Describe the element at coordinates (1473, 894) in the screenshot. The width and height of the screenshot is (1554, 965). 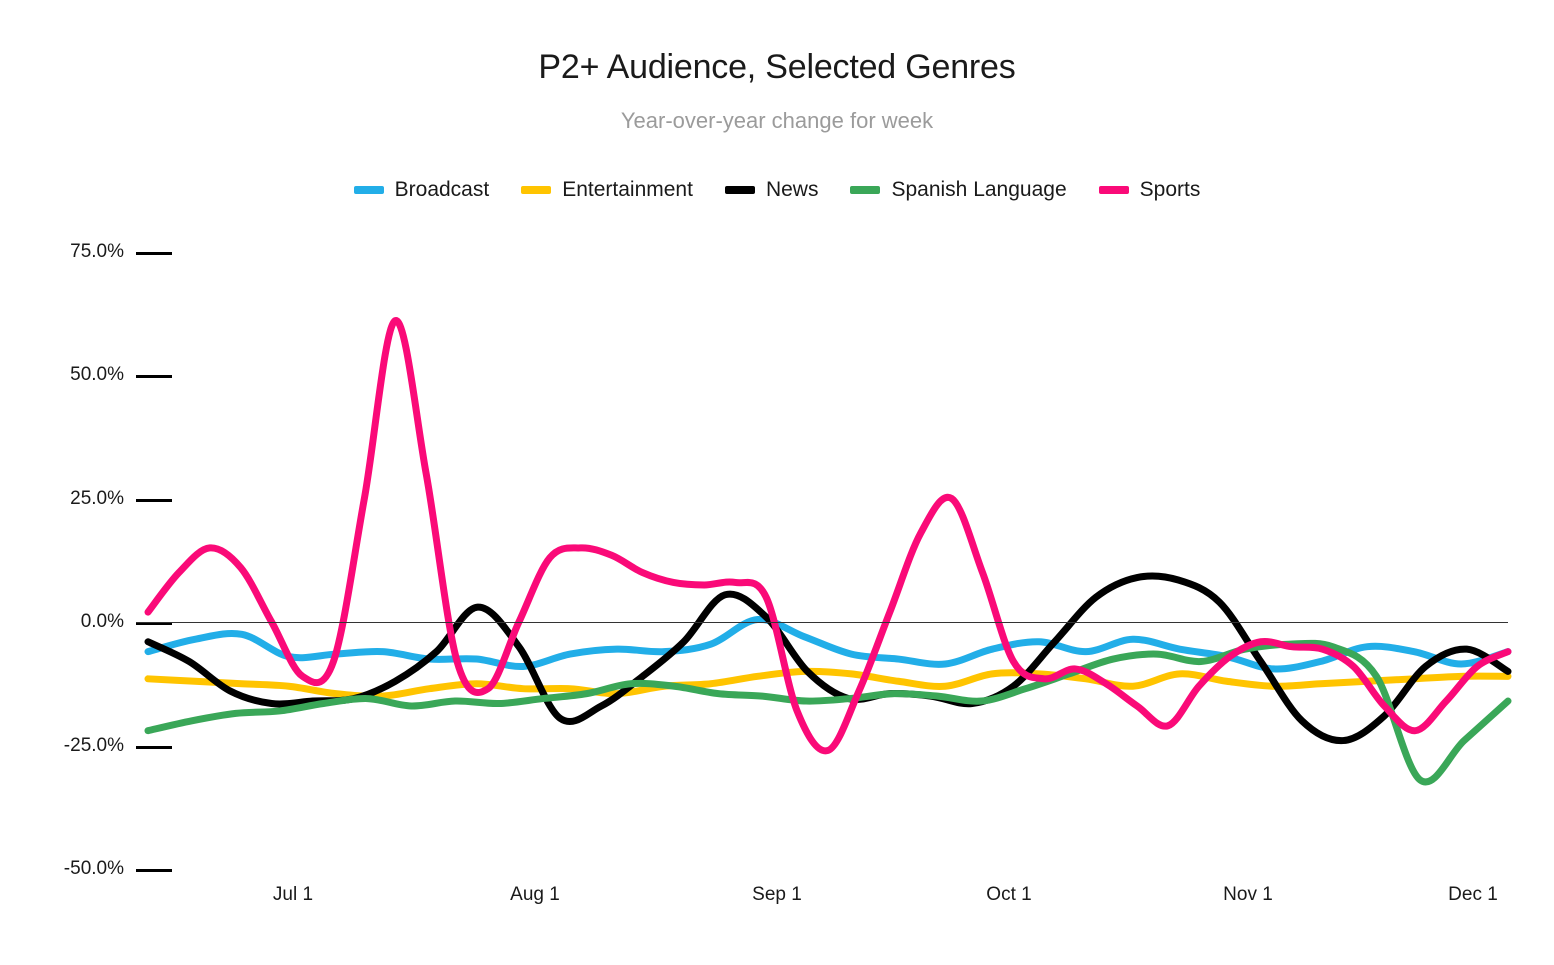
I see `x-axis-tick-label: Dec 1` at that location.